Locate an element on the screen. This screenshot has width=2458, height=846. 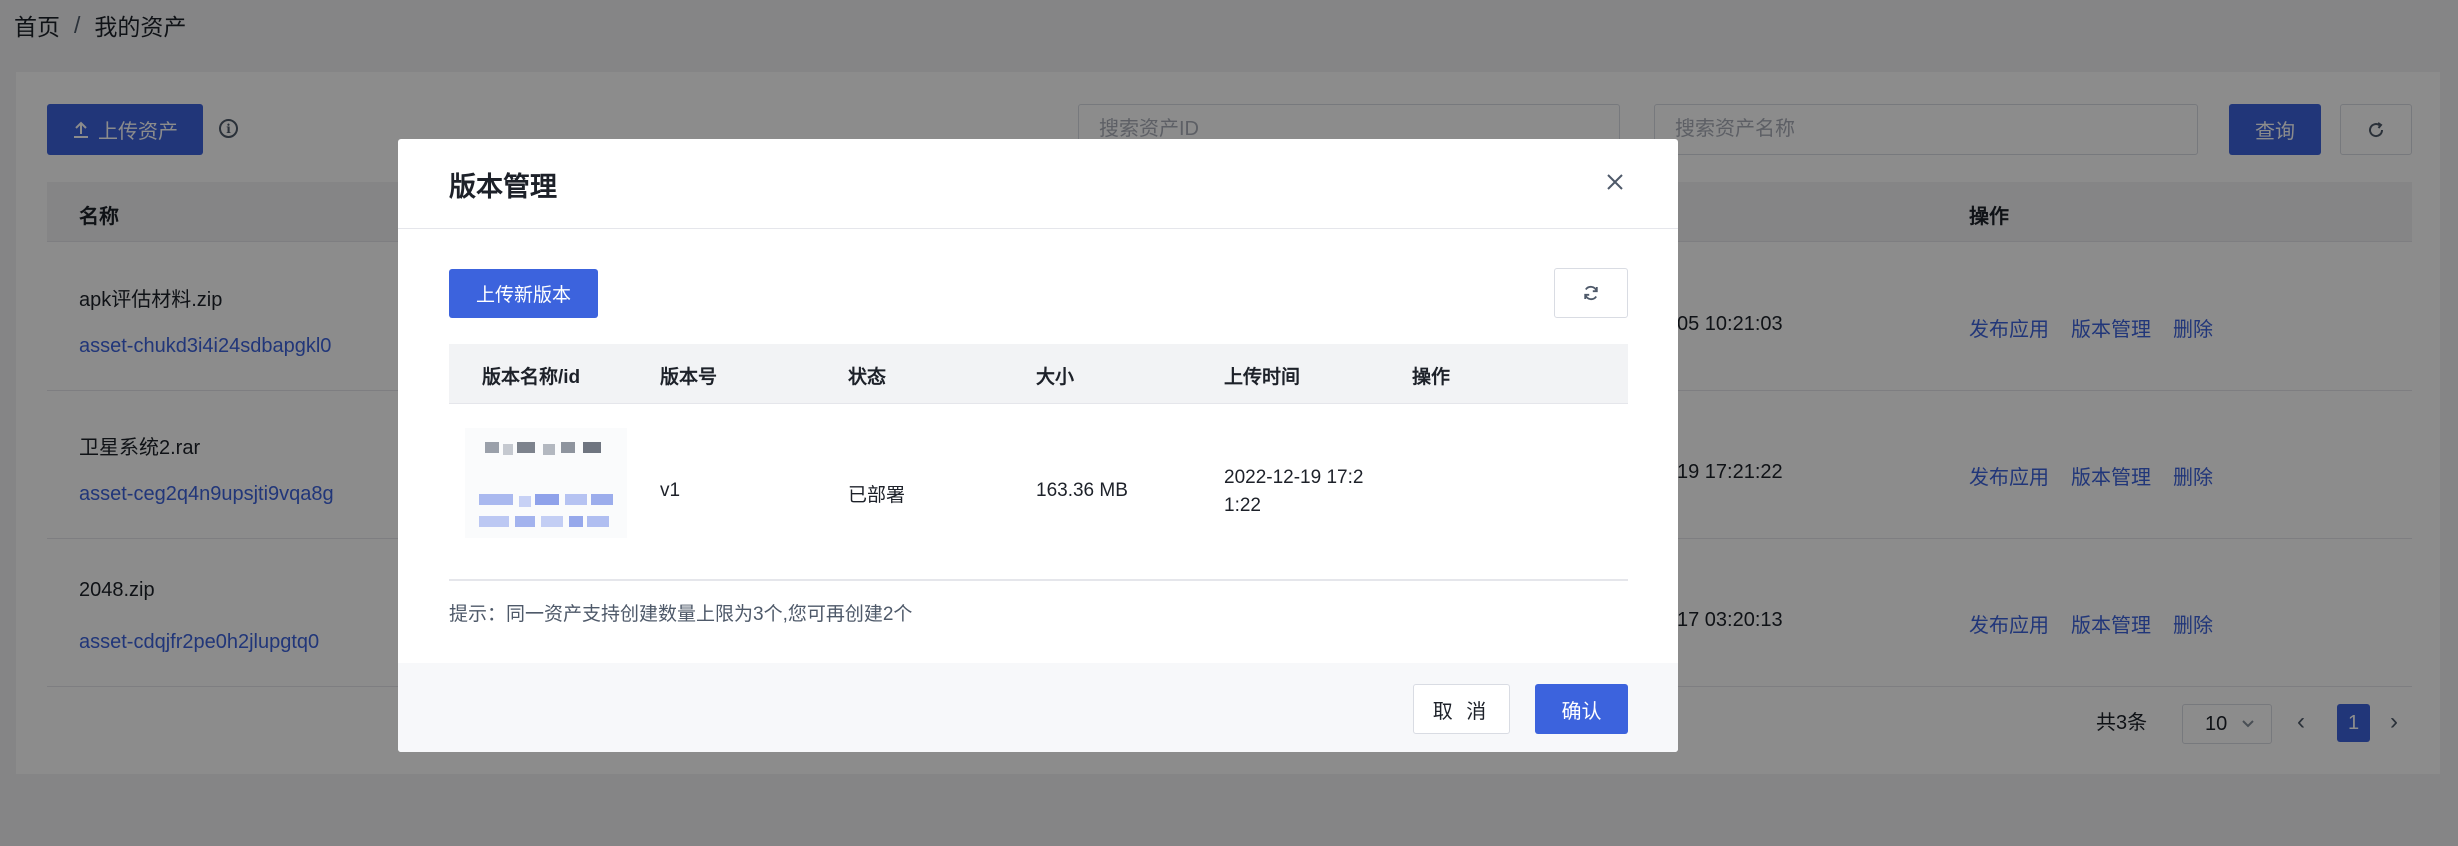
column-status: 状态 is located at coordinates (867, 377).